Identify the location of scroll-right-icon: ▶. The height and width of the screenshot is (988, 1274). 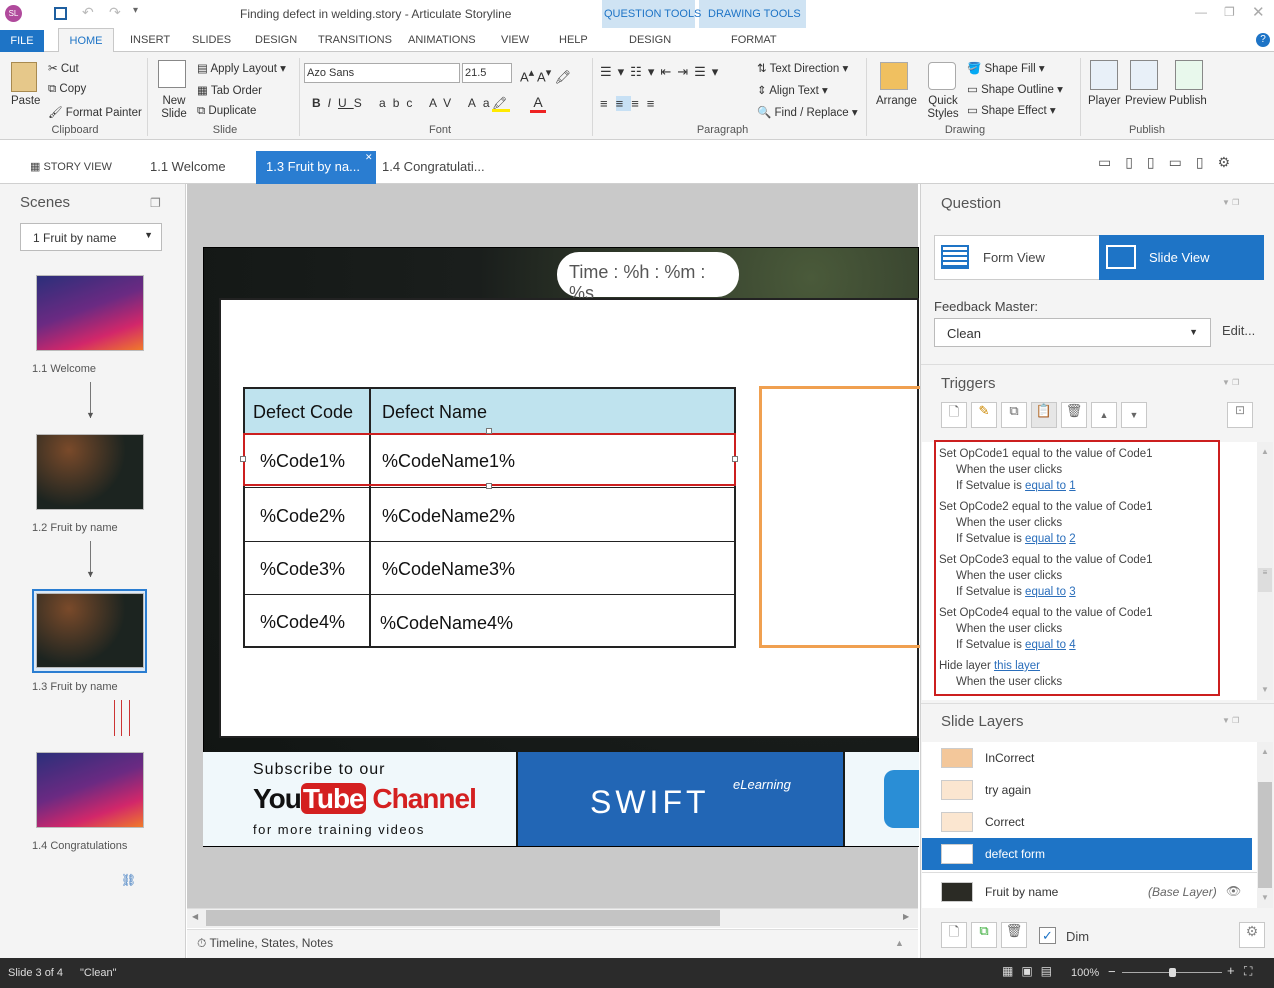
(906, 916).